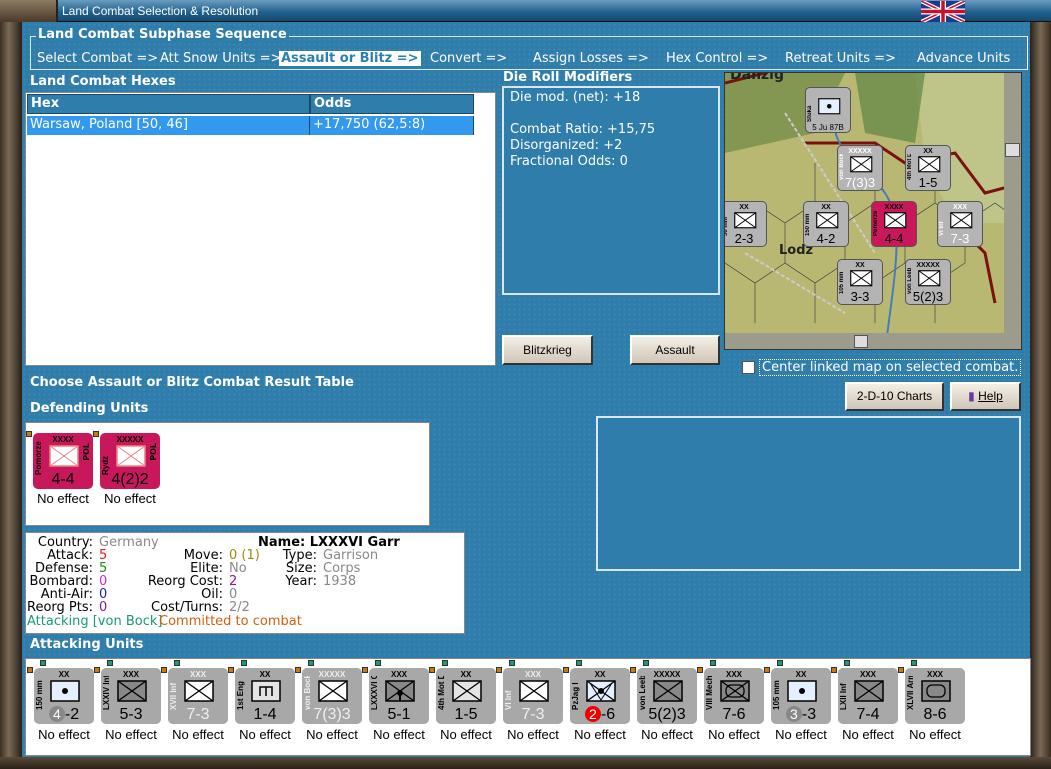  Describe the element at coordinates (748, 367) in the screenshot. I see `center-map-checkbox` at that location.